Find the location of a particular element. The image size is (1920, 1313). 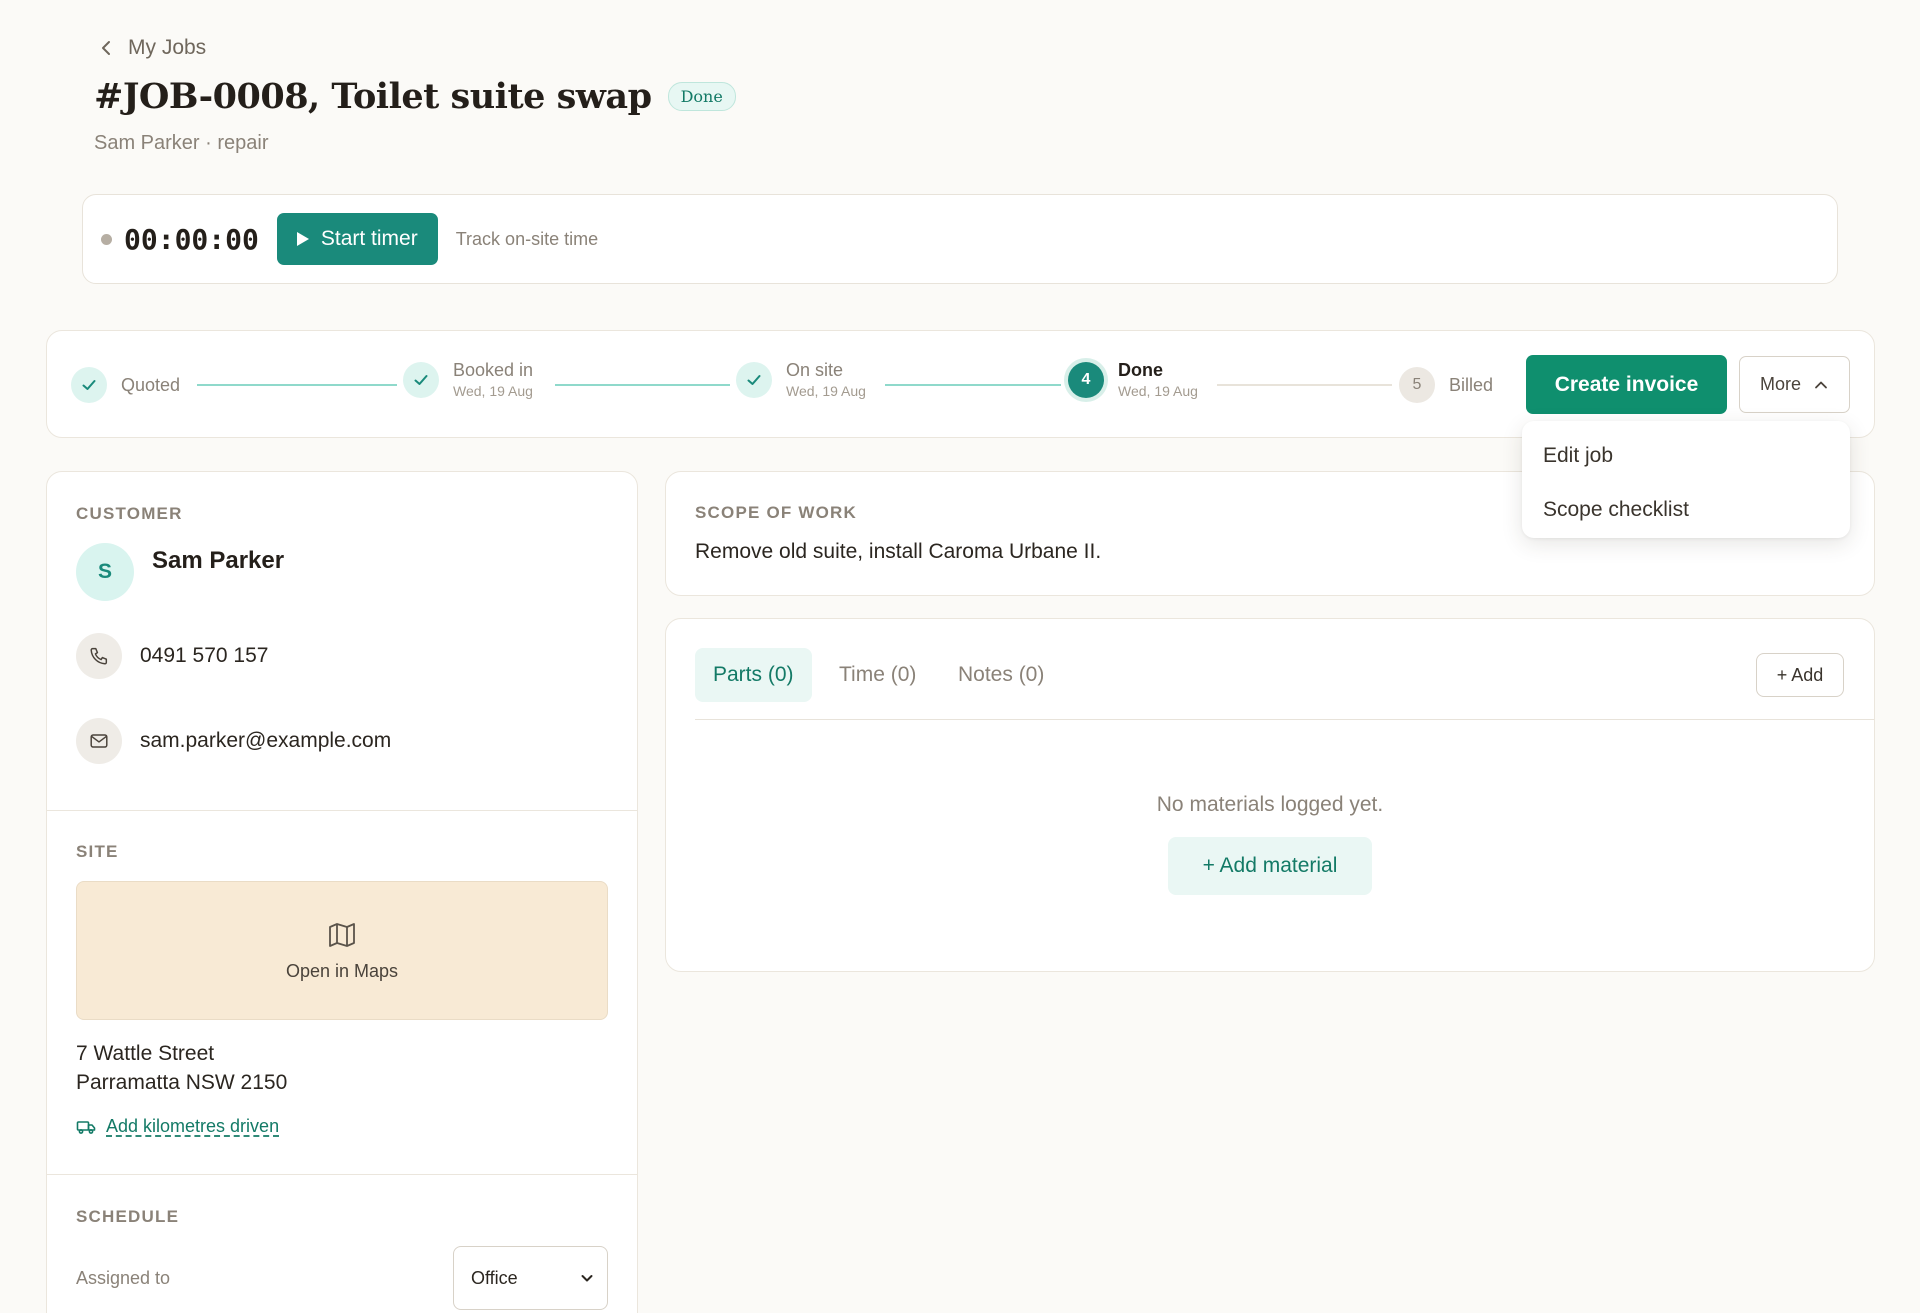

start-timer-label: Start timer is located at coordinates (369, 238).